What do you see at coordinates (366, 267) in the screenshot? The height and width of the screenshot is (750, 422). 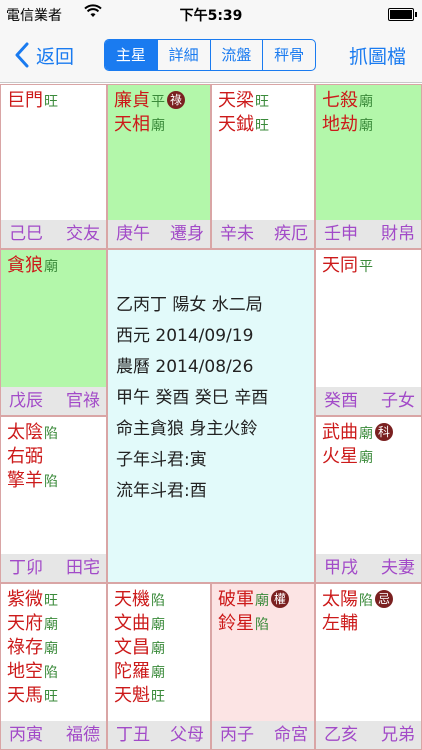 I see `star-brightness: 平` at bounding box center [366, 267].